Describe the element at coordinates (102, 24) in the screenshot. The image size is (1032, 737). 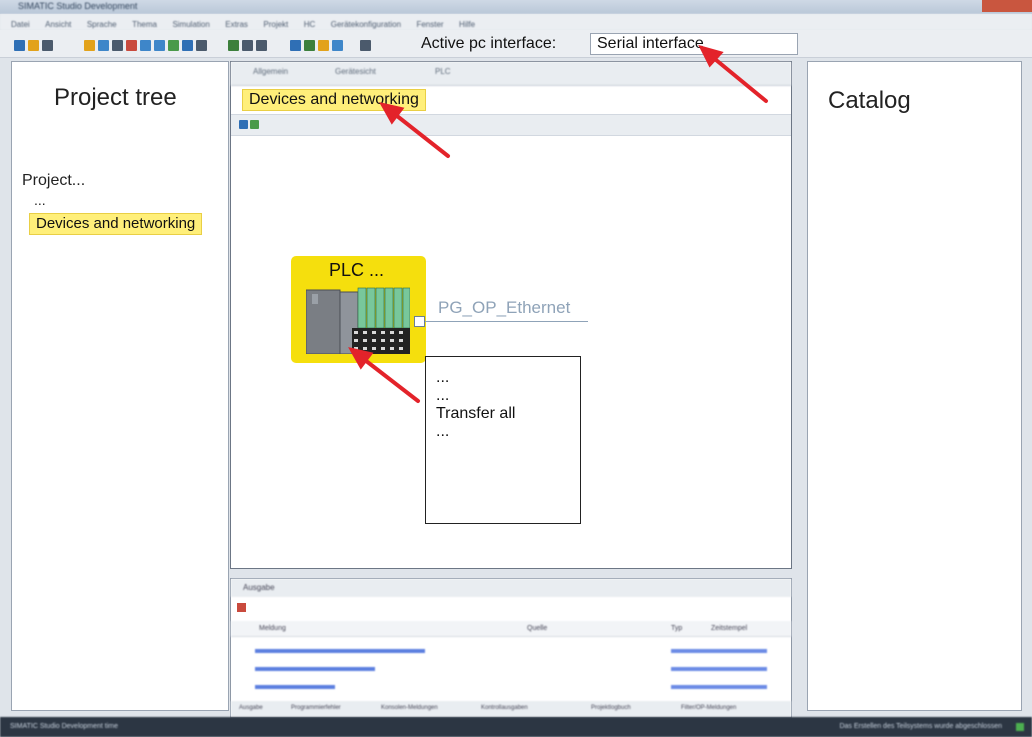
I see `menu-item-language: Sprache` at that location.